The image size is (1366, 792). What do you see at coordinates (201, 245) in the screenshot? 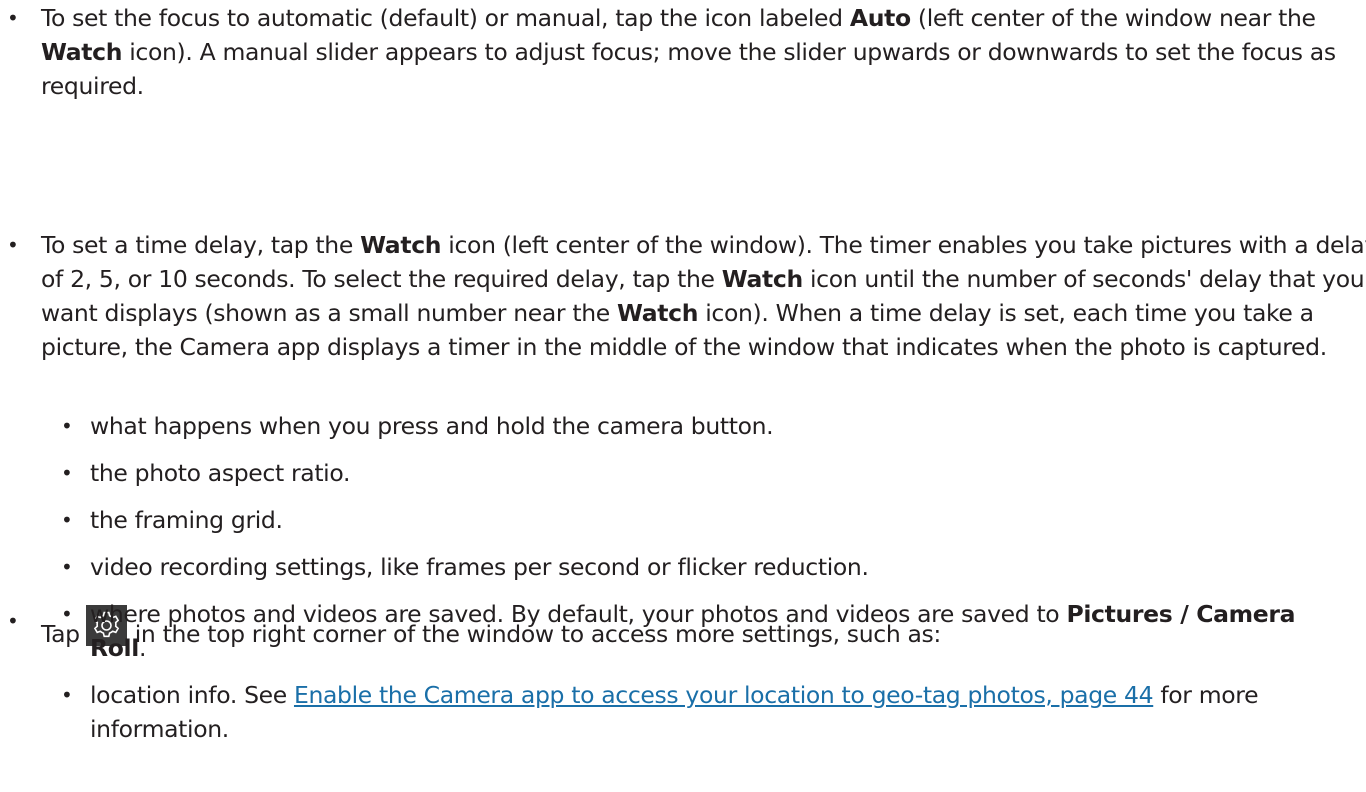
I see `text-run: To set a time delay, tap the` at bounding box center [201, 245].